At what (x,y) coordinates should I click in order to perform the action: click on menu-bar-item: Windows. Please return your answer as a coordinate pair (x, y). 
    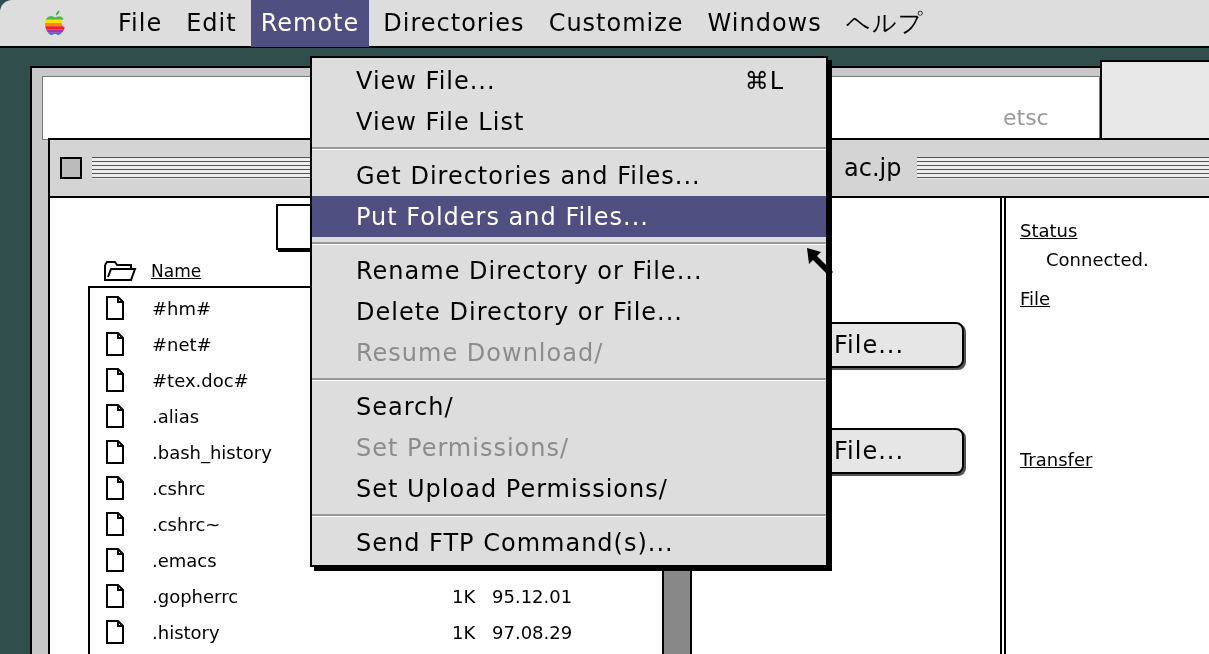
    Looking at the image, I should click on (764, 23).